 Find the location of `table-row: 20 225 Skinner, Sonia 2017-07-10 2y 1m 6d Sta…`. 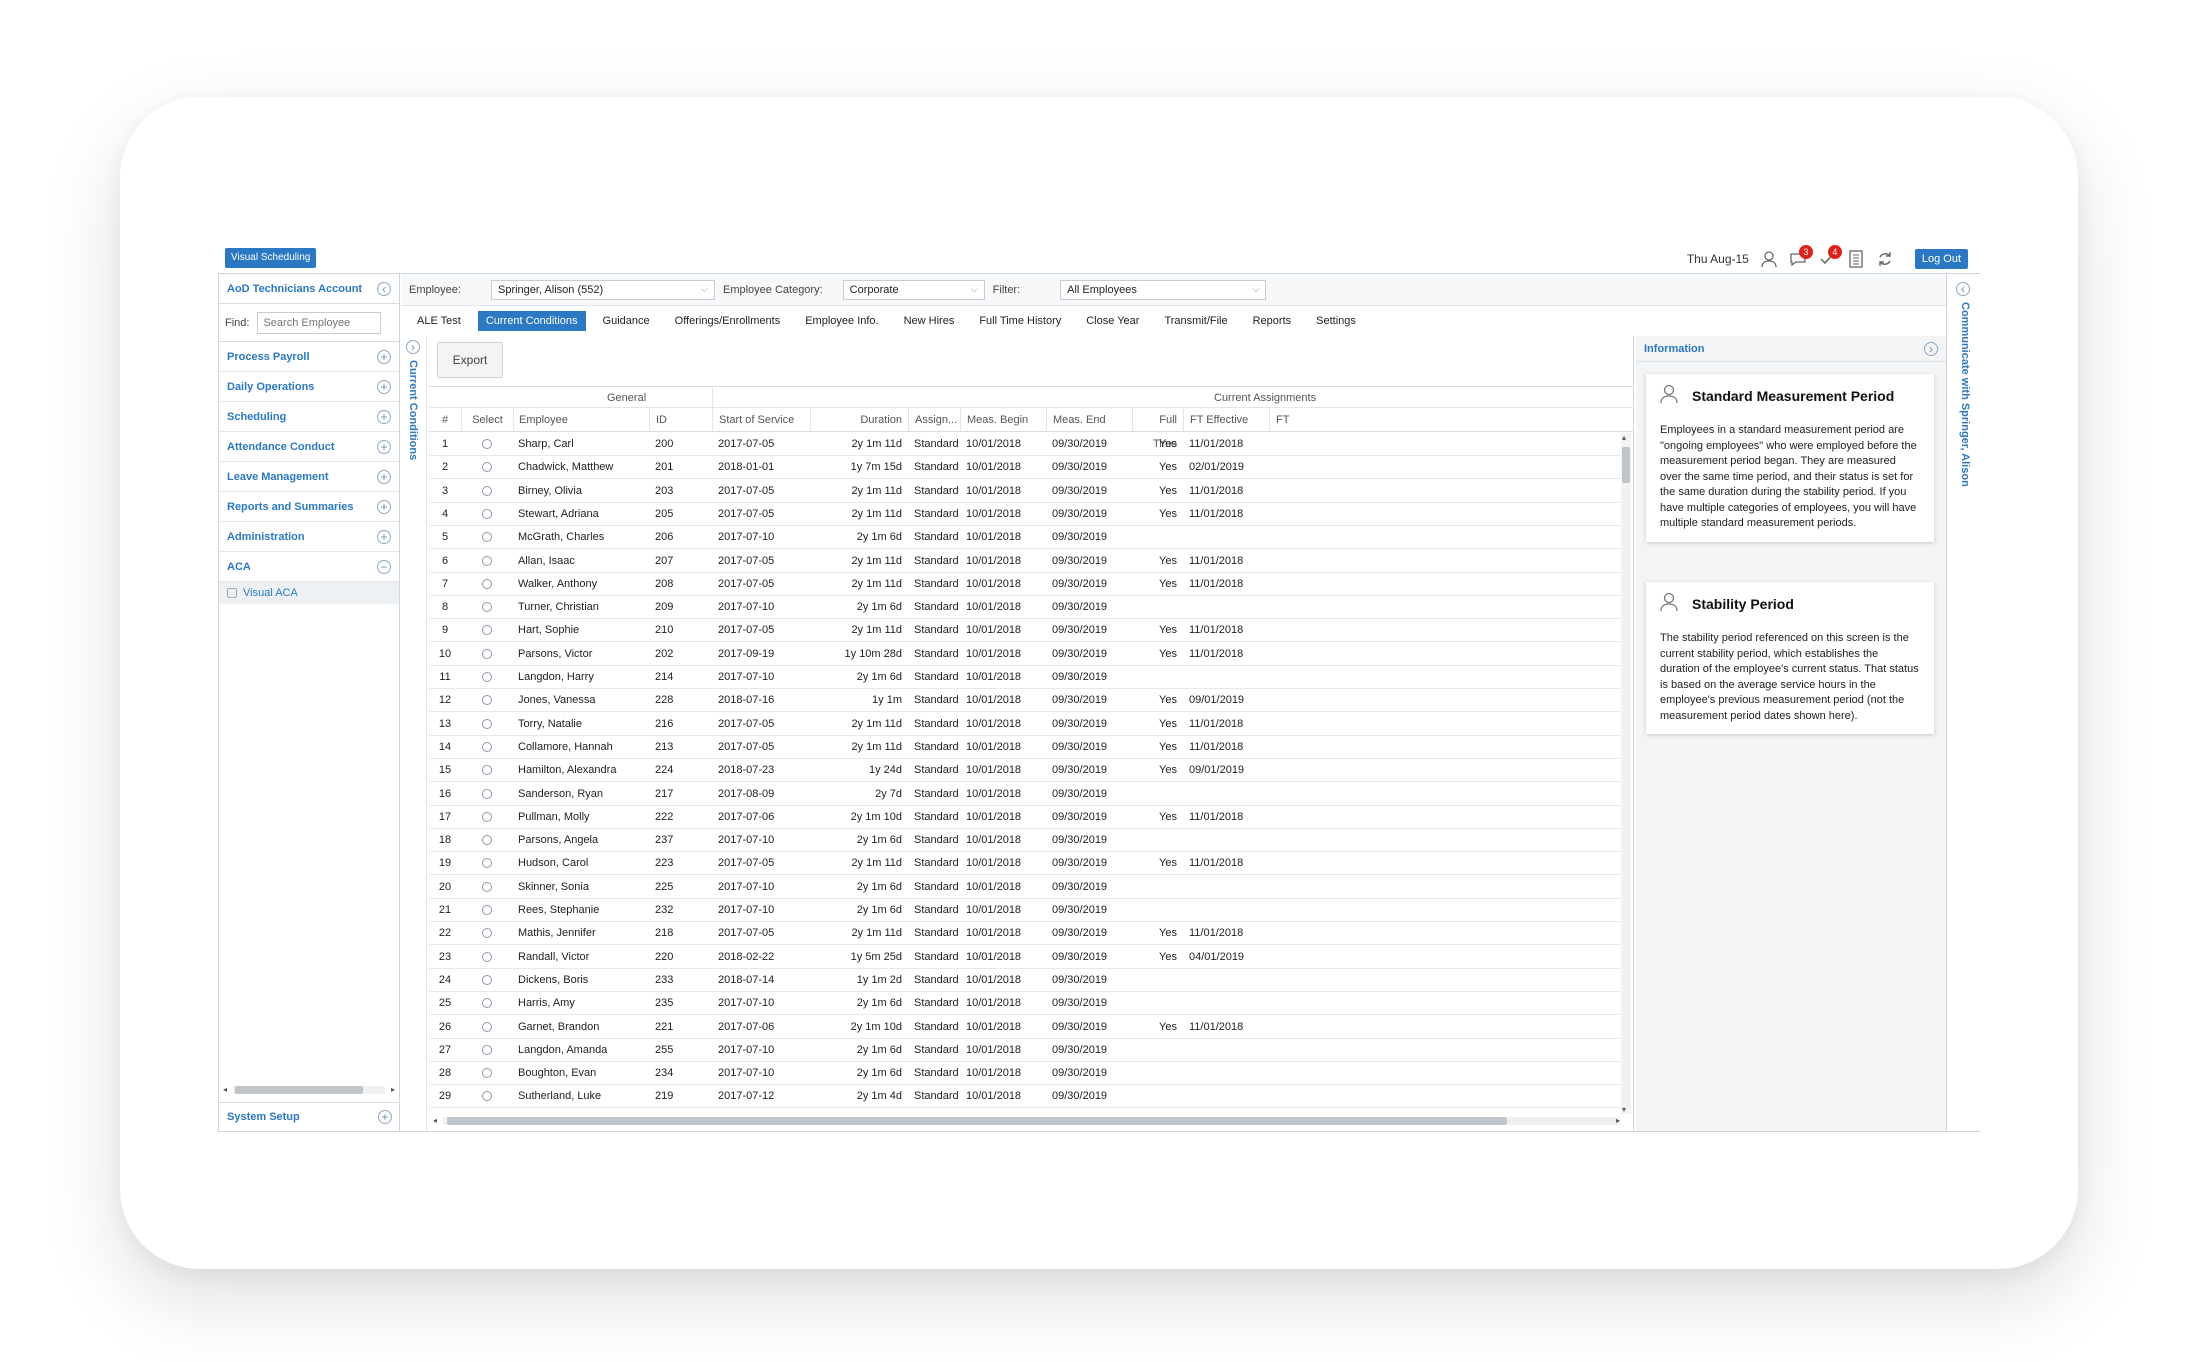

table-row: 20 225 Skinner, Sonia 2017-07-10 2y 1m 6d Sta… is located at coordinates (1025, 887).